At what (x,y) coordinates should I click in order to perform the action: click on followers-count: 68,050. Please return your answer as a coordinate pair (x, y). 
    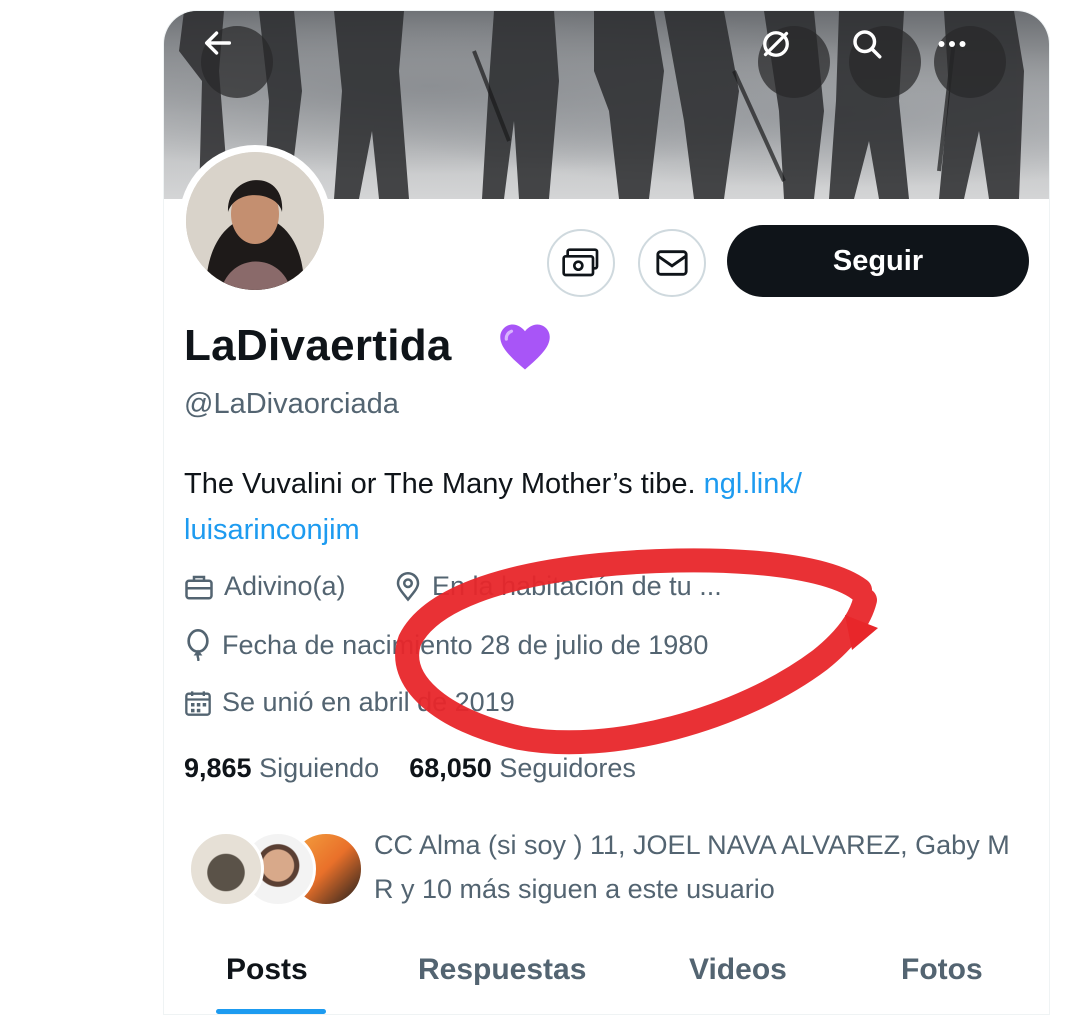
    Looking at the image, I should click on (450, 768).